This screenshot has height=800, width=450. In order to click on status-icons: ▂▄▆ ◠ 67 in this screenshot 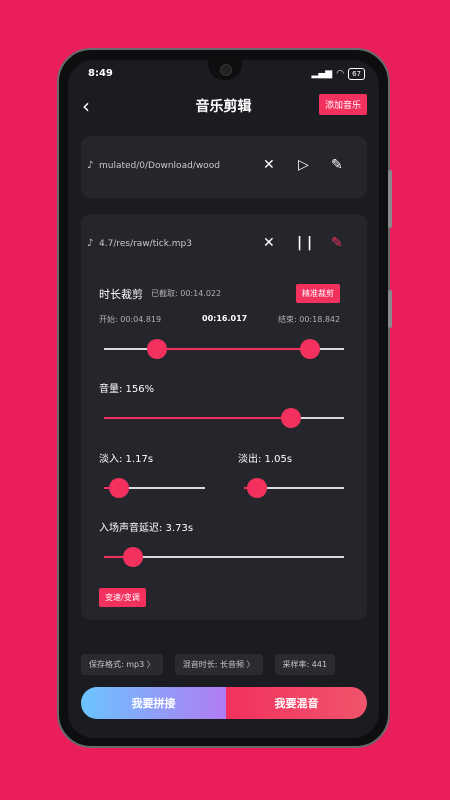, I will do `click(338, 74)`.